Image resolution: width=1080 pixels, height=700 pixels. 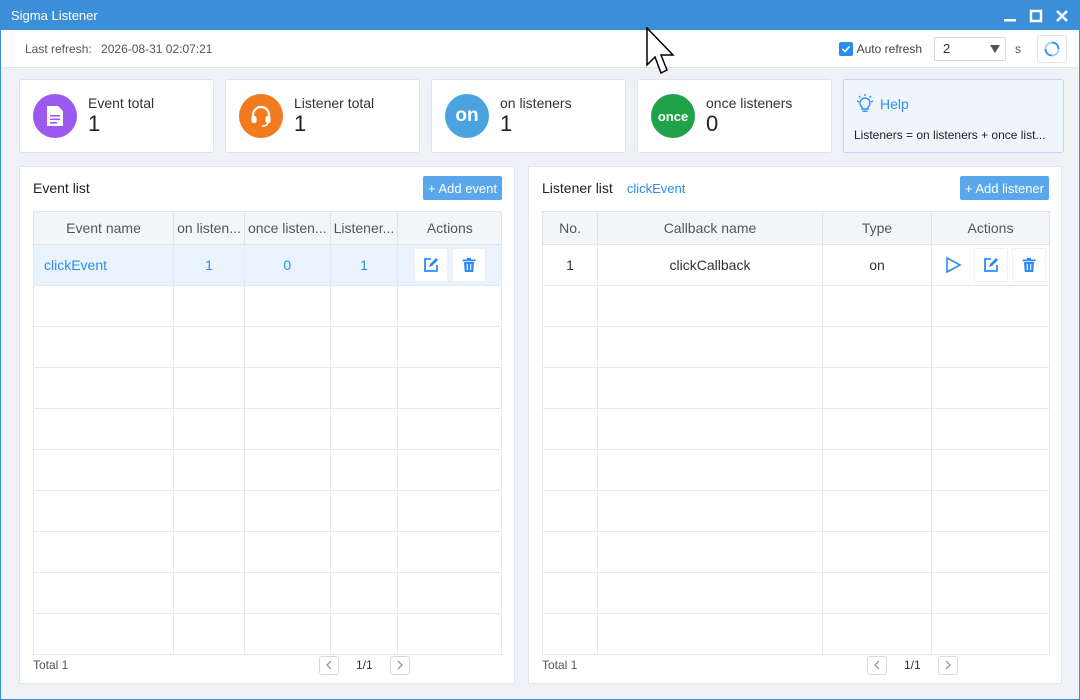 What do you see at coordinates (970, 48) in the screenshot?
I see `interval-select: 2` at bounding box center [970, 48].